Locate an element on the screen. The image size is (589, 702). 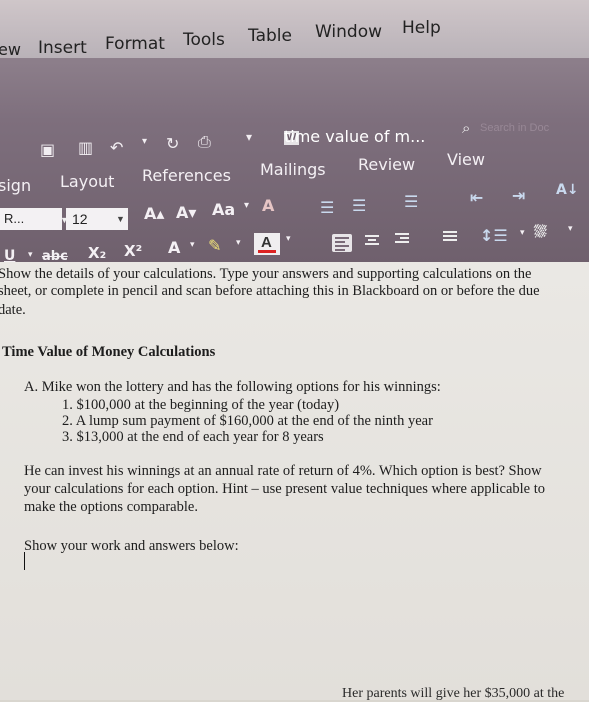
font-size-value: 12 is located at coordinates (80, 219).